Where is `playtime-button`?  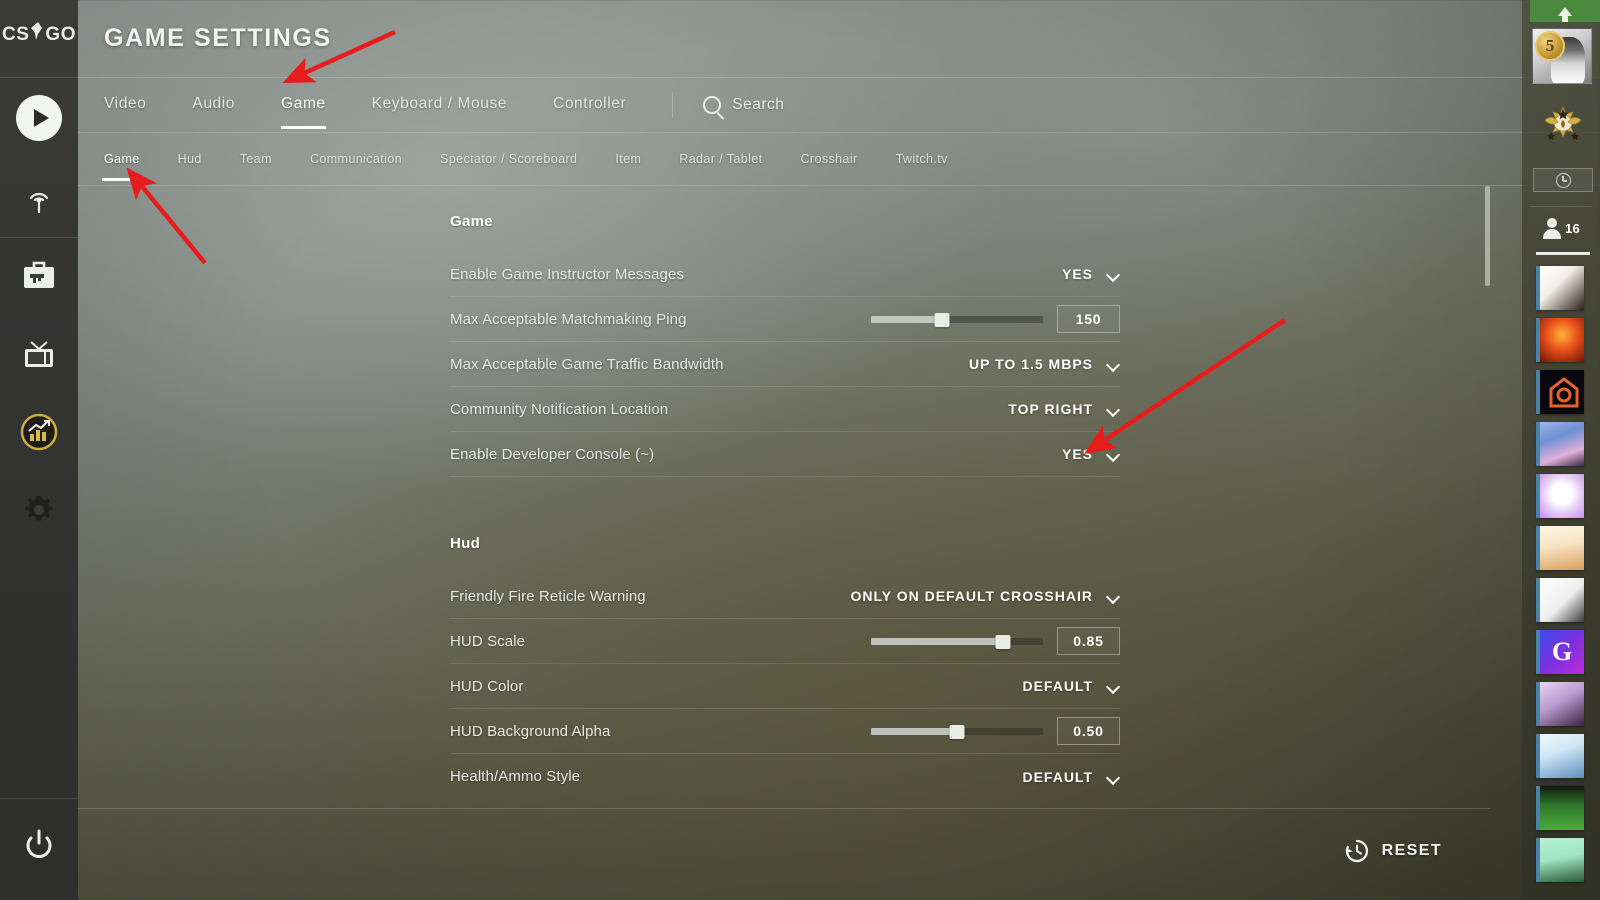 playtime-button is located at coordinates (1563, 180).